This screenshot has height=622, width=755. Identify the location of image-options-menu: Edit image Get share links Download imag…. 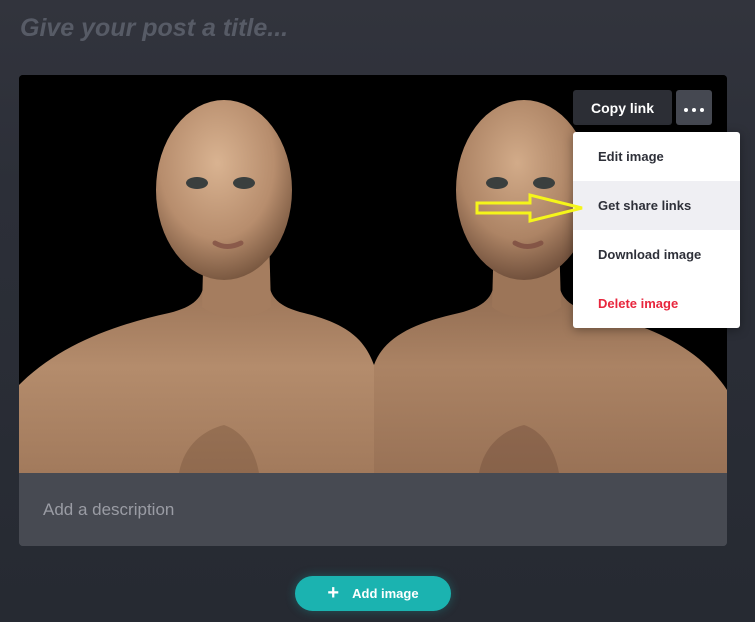
(656, 230).